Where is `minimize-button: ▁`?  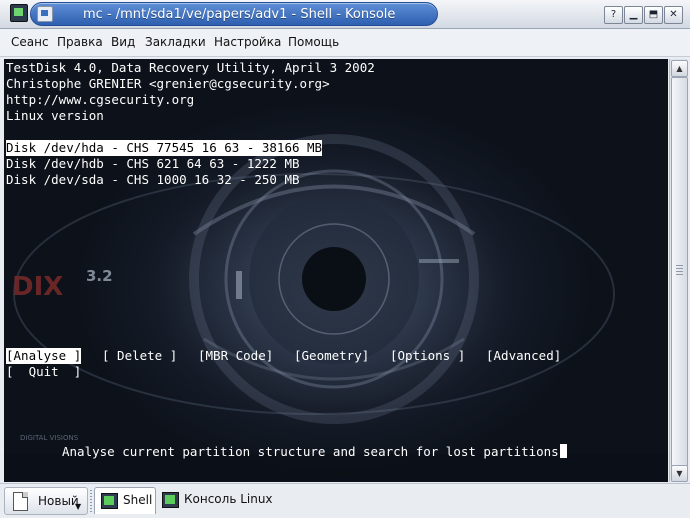 minimize-button: ▁ is located at coordinates (633, 15).